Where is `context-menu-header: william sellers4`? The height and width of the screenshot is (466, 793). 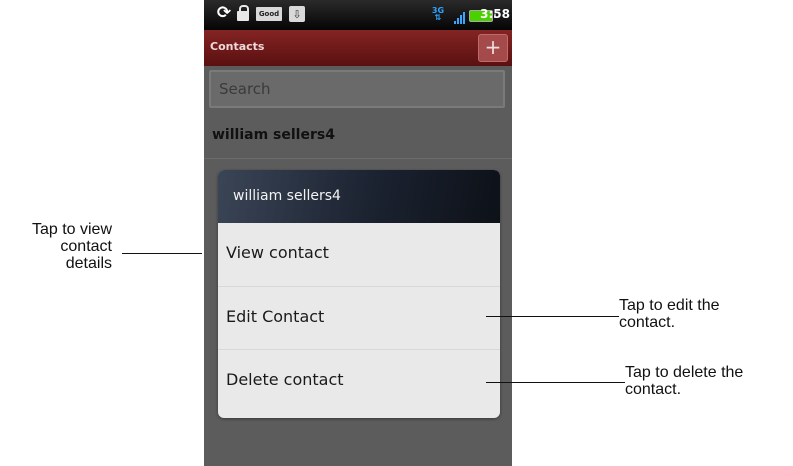
context-menu-header: william sellers4 is located at coordinates (359, 196).